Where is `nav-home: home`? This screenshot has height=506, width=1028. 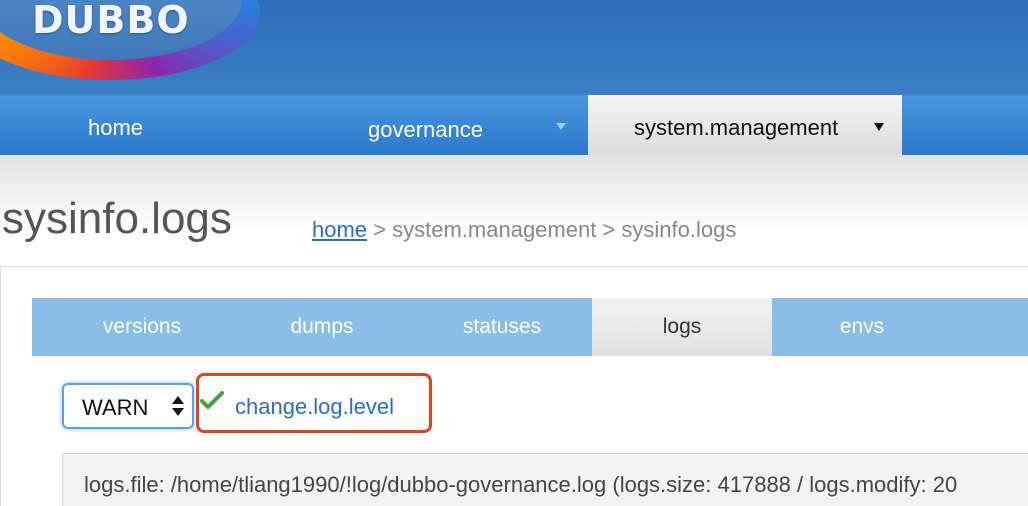 nav-home: home is located at coordinates (115, 125).